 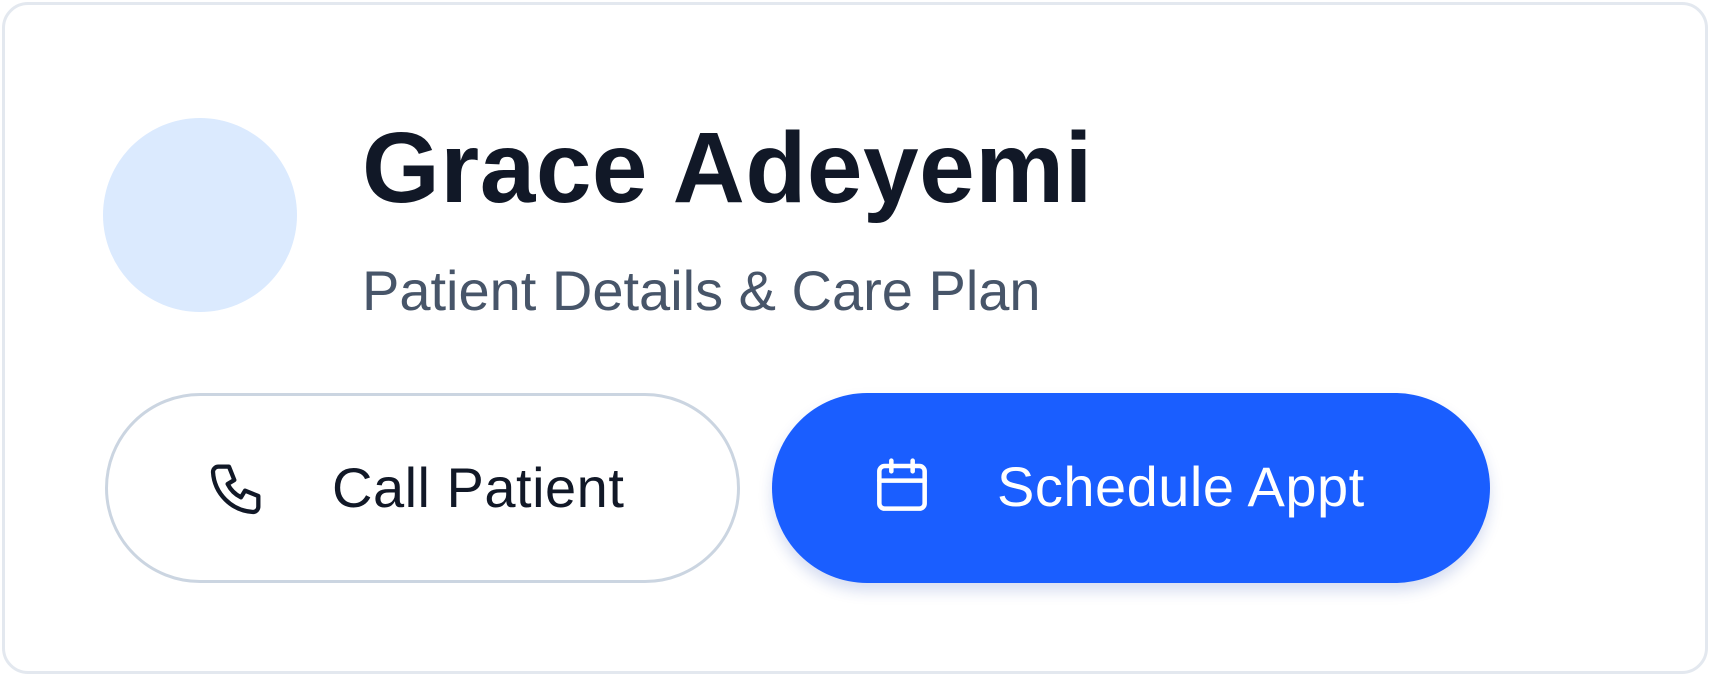 I want to click on schedule-appt-label: Schedule Appt, so click(x=1181, y=486).